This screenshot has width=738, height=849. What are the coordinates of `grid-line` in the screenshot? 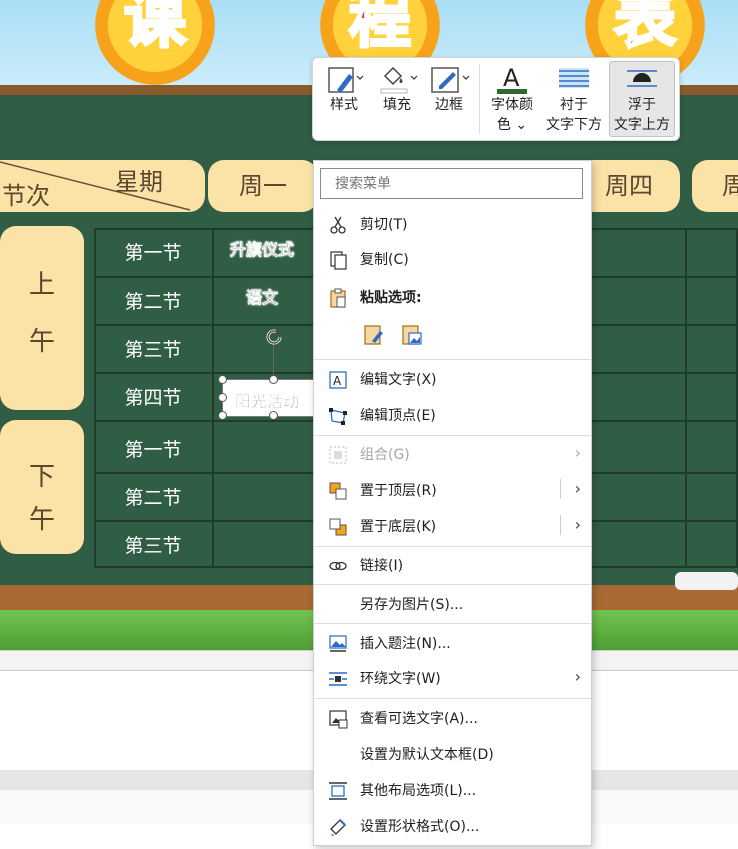 It's located at (213, 398).